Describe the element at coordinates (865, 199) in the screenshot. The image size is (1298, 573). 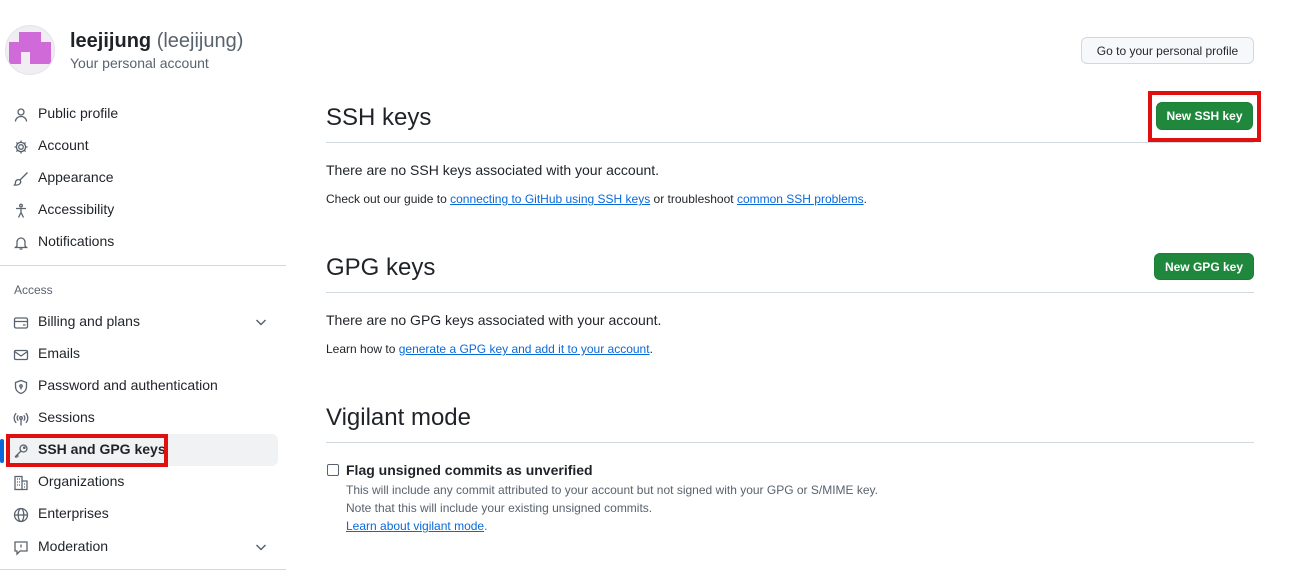
I see `guide-suffix: .` at that location.